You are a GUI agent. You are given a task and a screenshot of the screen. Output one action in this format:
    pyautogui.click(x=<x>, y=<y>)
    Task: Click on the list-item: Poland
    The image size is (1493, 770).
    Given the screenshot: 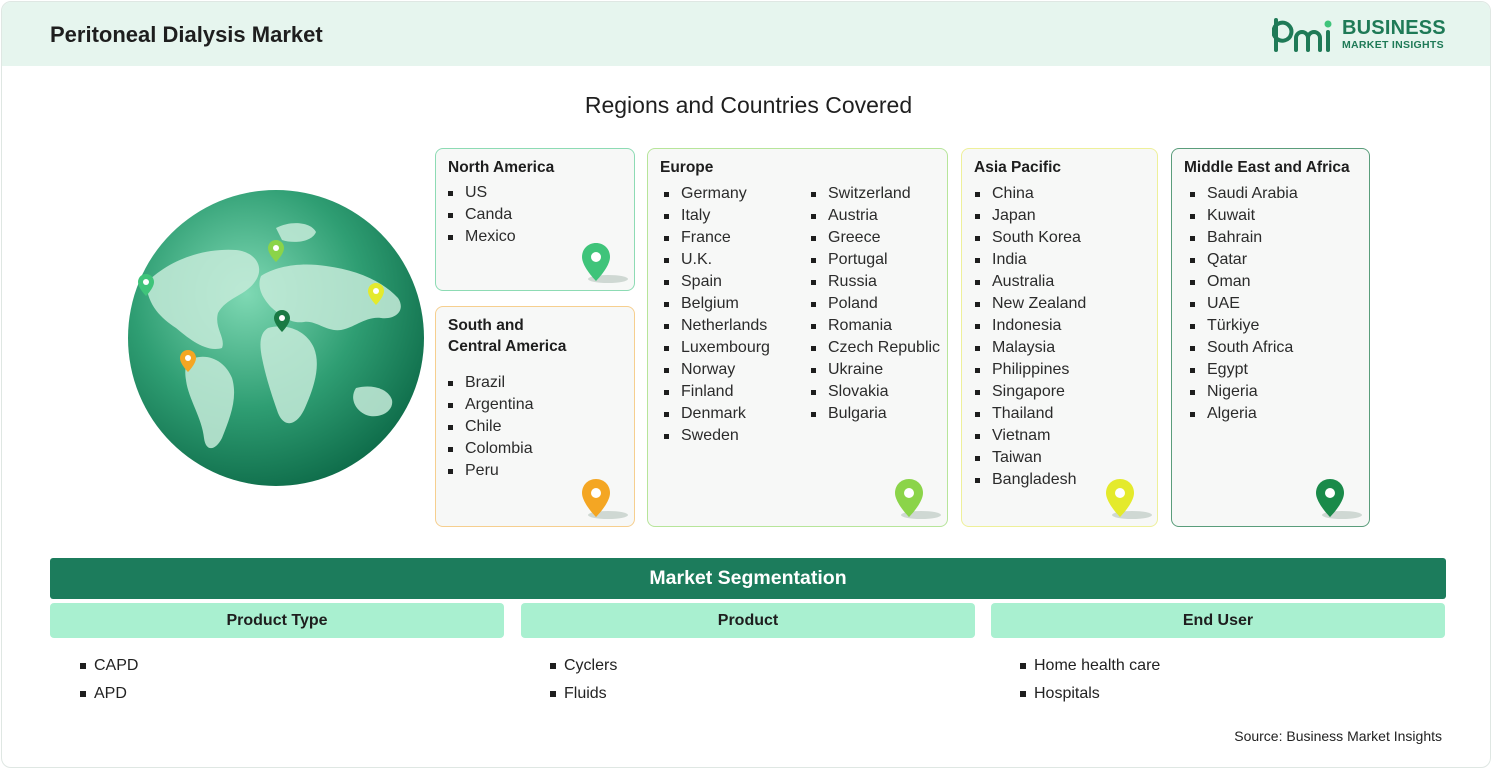 What is the action you would take?
    pyautogui.click(x=875, y=304)
    